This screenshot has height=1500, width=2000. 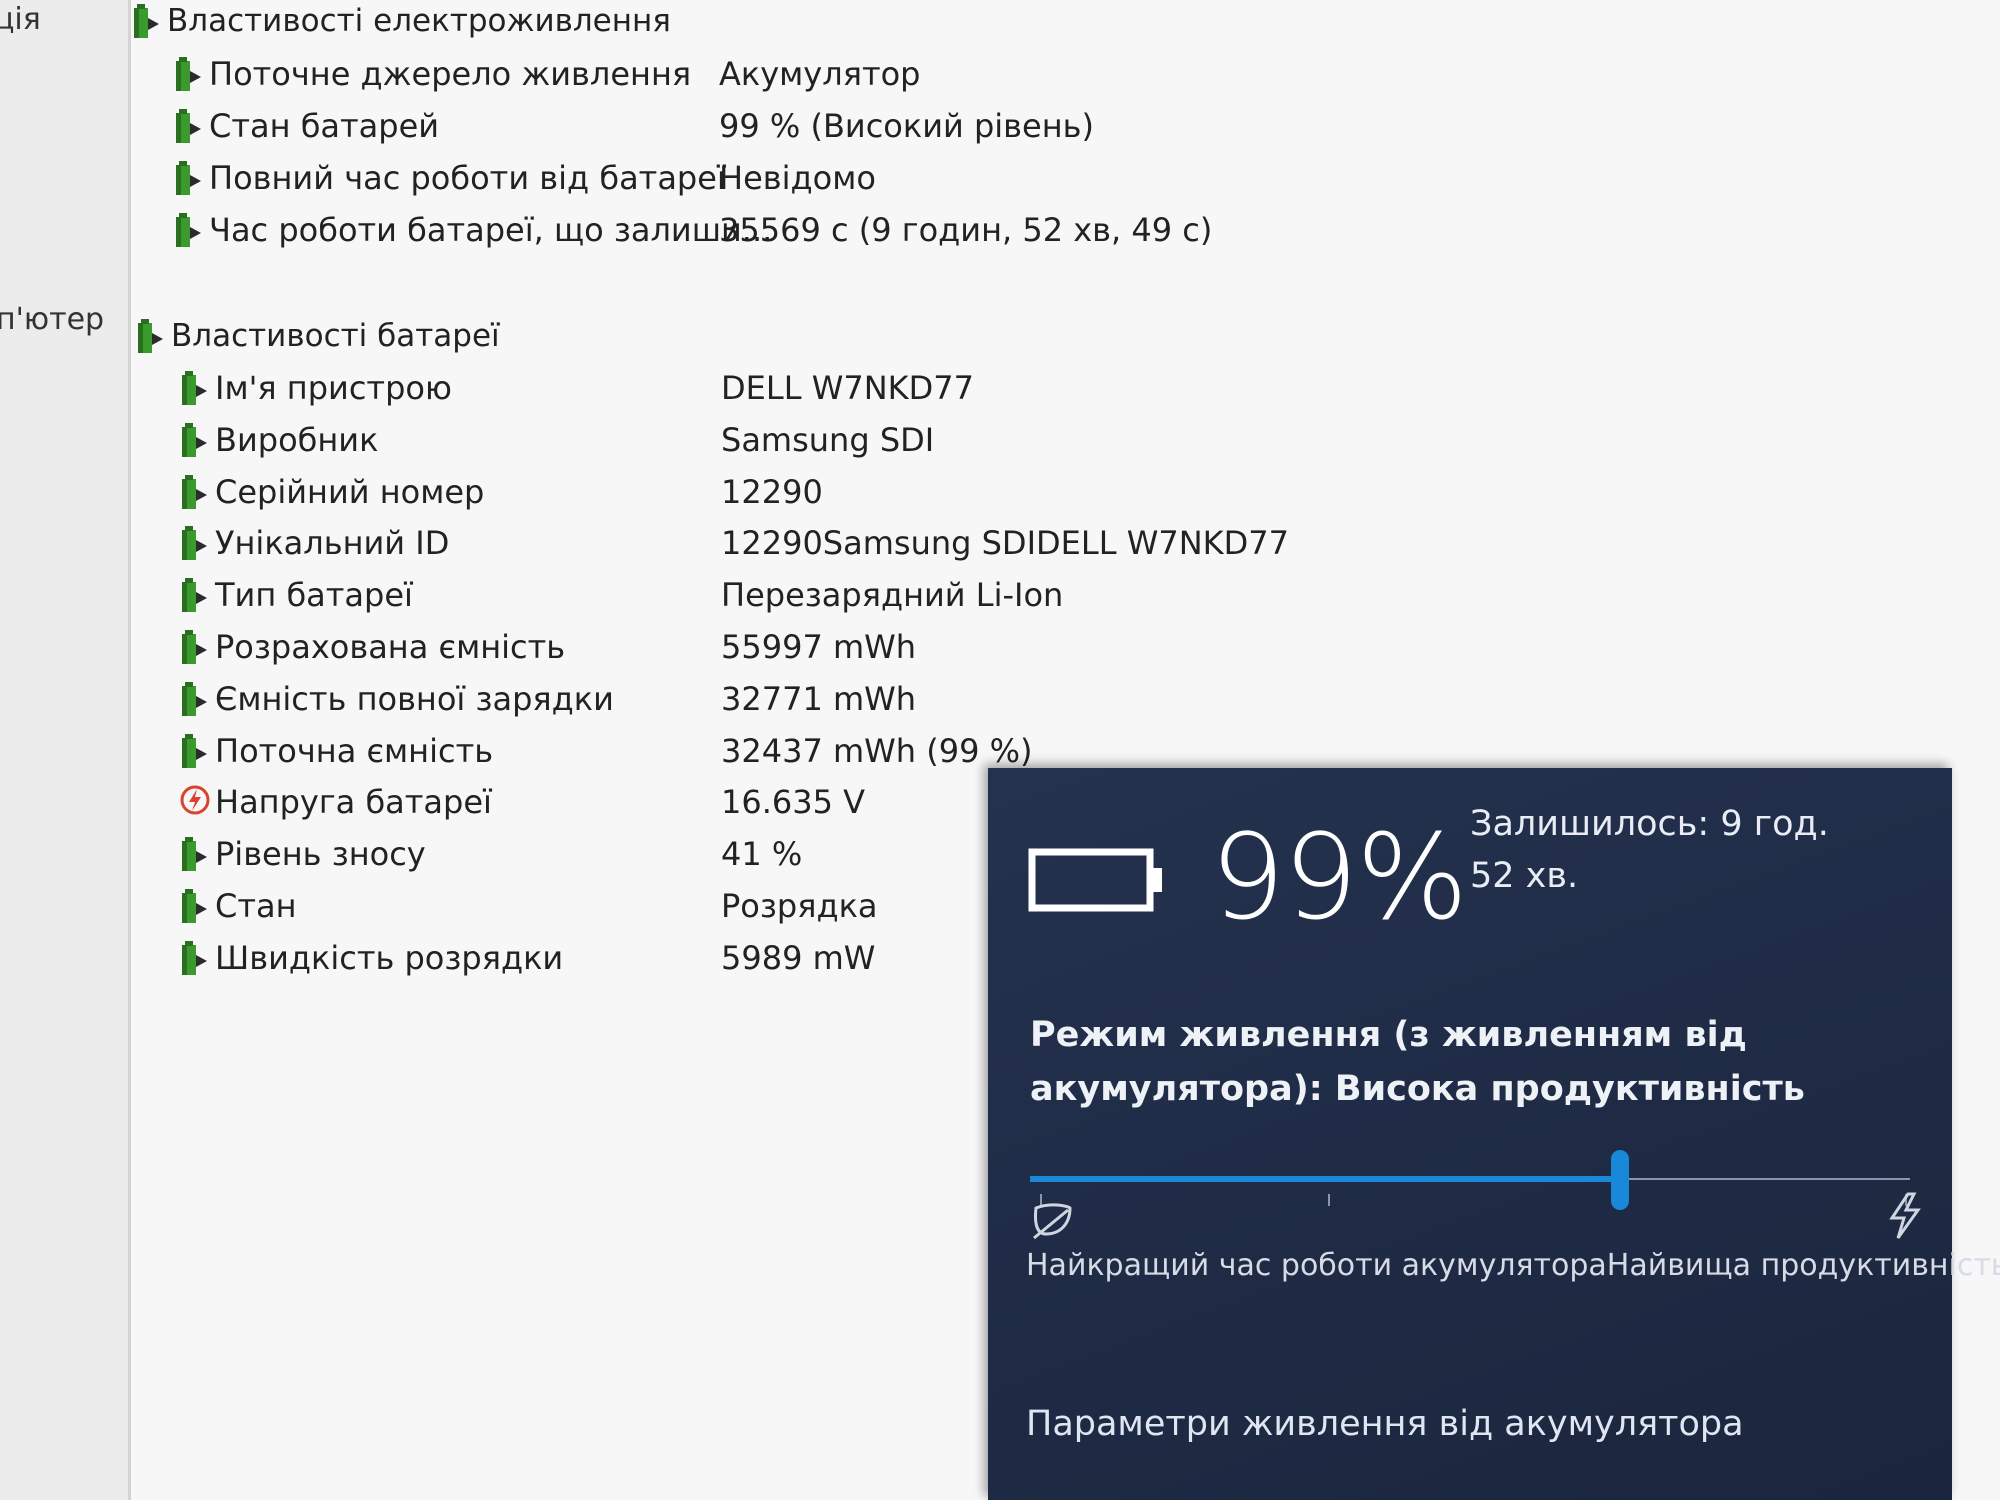 What do you see at coordinates (797, 178) in the screenshot?
I see `property-value: Невідомо` at bounding box center [797, 178].